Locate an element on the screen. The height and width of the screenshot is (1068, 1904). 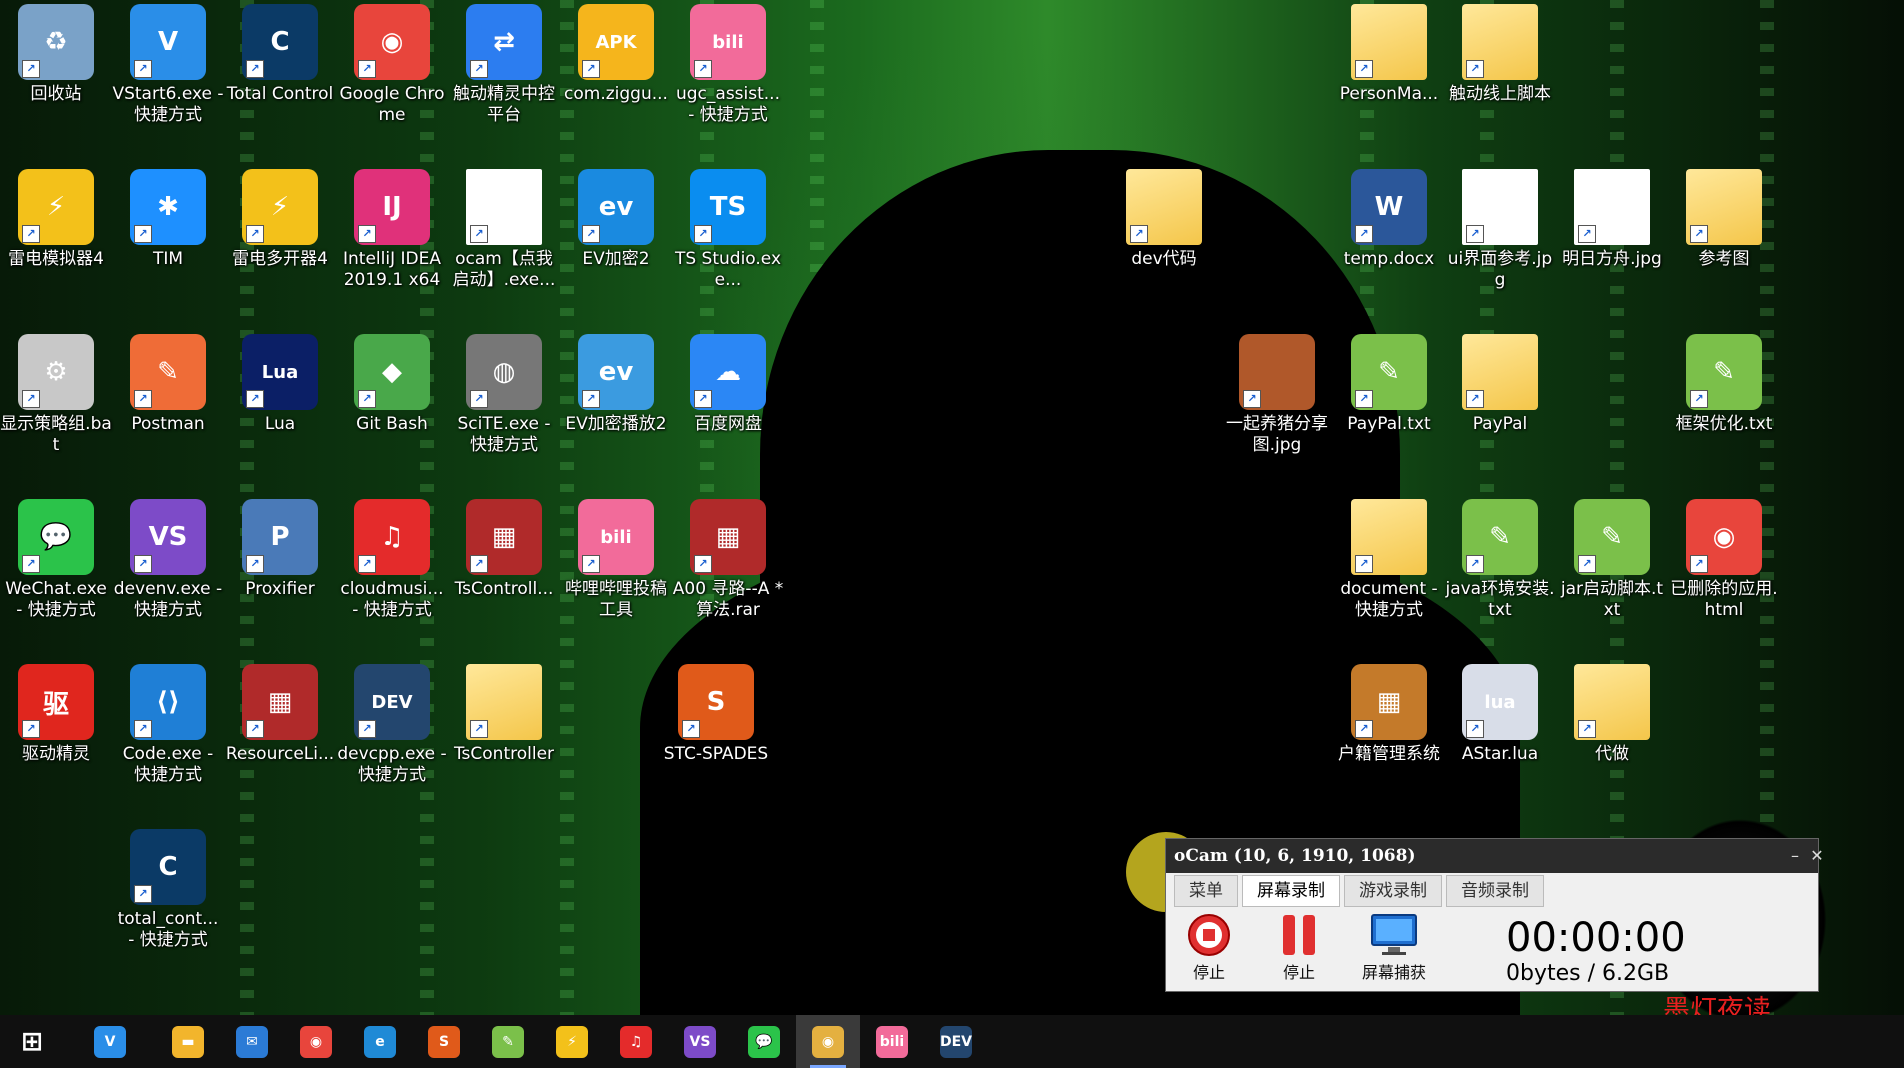
desktop-icon-chrome: ◉ ↗ Google Chrome is located at coordinates (392, 63).